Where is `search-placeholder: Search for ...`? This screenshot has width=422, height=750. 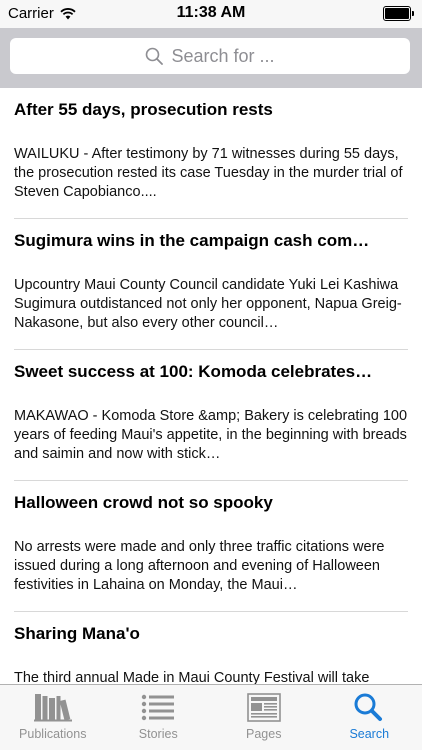 search-placeholder: Search for ... is located at coordinates (223, 55).